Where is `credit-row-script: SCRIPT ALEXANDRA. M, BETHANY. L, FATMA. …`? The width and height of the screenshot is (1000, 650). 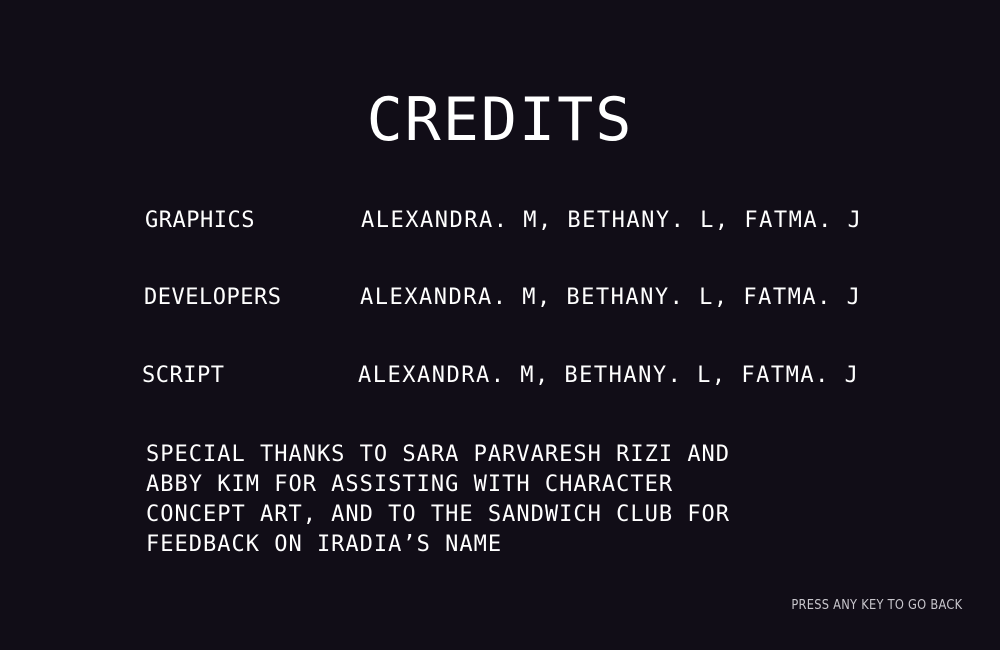 credit-row-script: SCRIPT ALEXANDRA. M, BETHANY. L, FATMA. … is located at coordinates (500, 376).